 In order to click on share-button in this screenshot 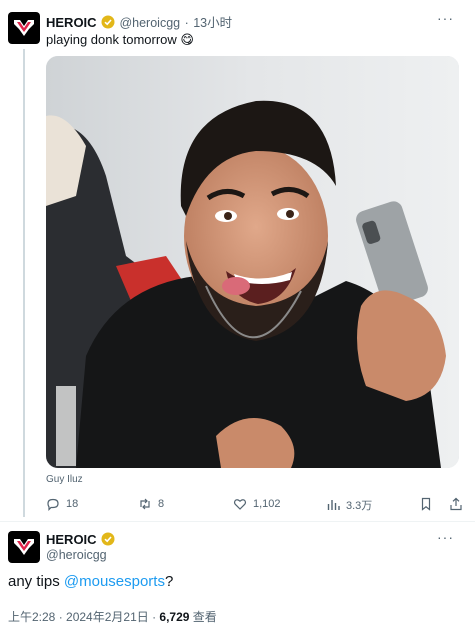, I will do `click(456, 504)`.